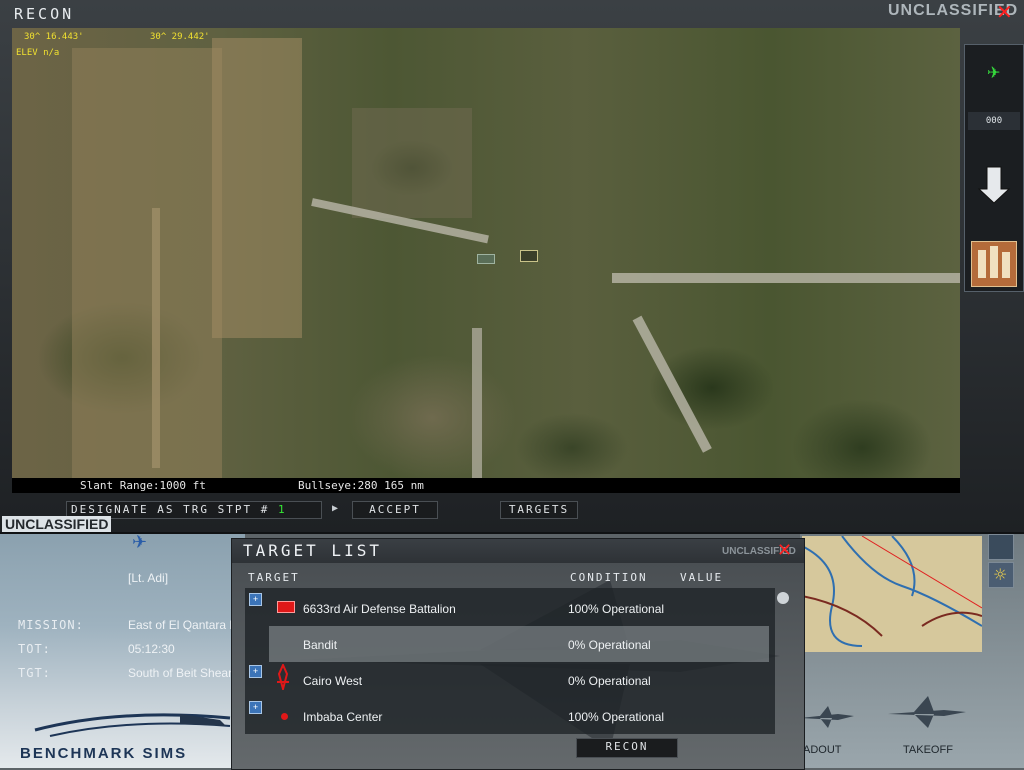 The image size is (1024, 770). What do you see at coordinates (1001, 575) in the screenshot?
I see `weather-icon: ☼` at bounding box center [1001, 575].